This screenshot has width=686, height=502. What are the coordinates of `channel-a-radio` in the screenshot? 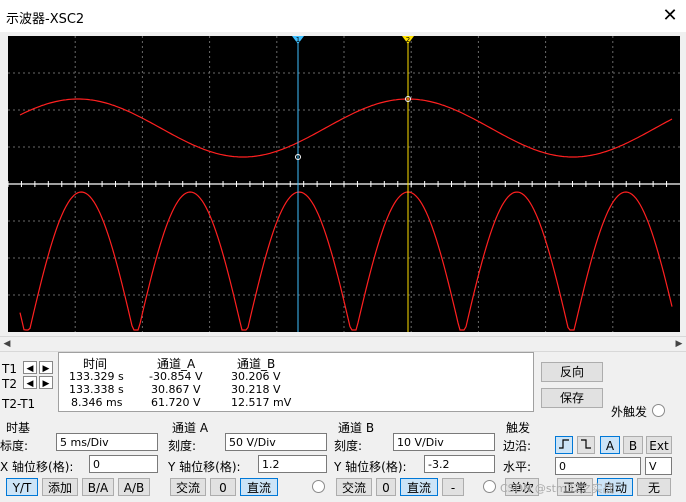 It's located at (318, 486).